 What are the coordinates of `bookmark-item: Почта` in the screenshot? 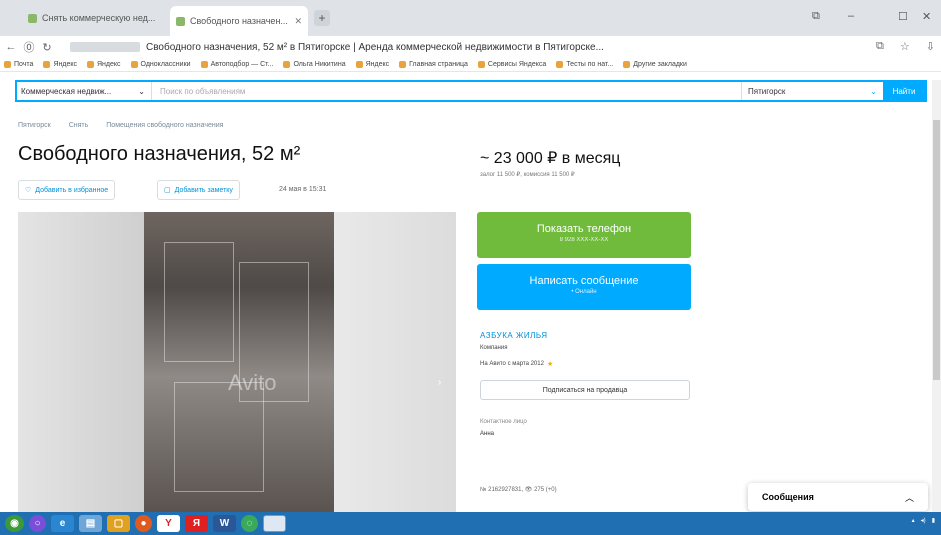 It's located at (18, 64).